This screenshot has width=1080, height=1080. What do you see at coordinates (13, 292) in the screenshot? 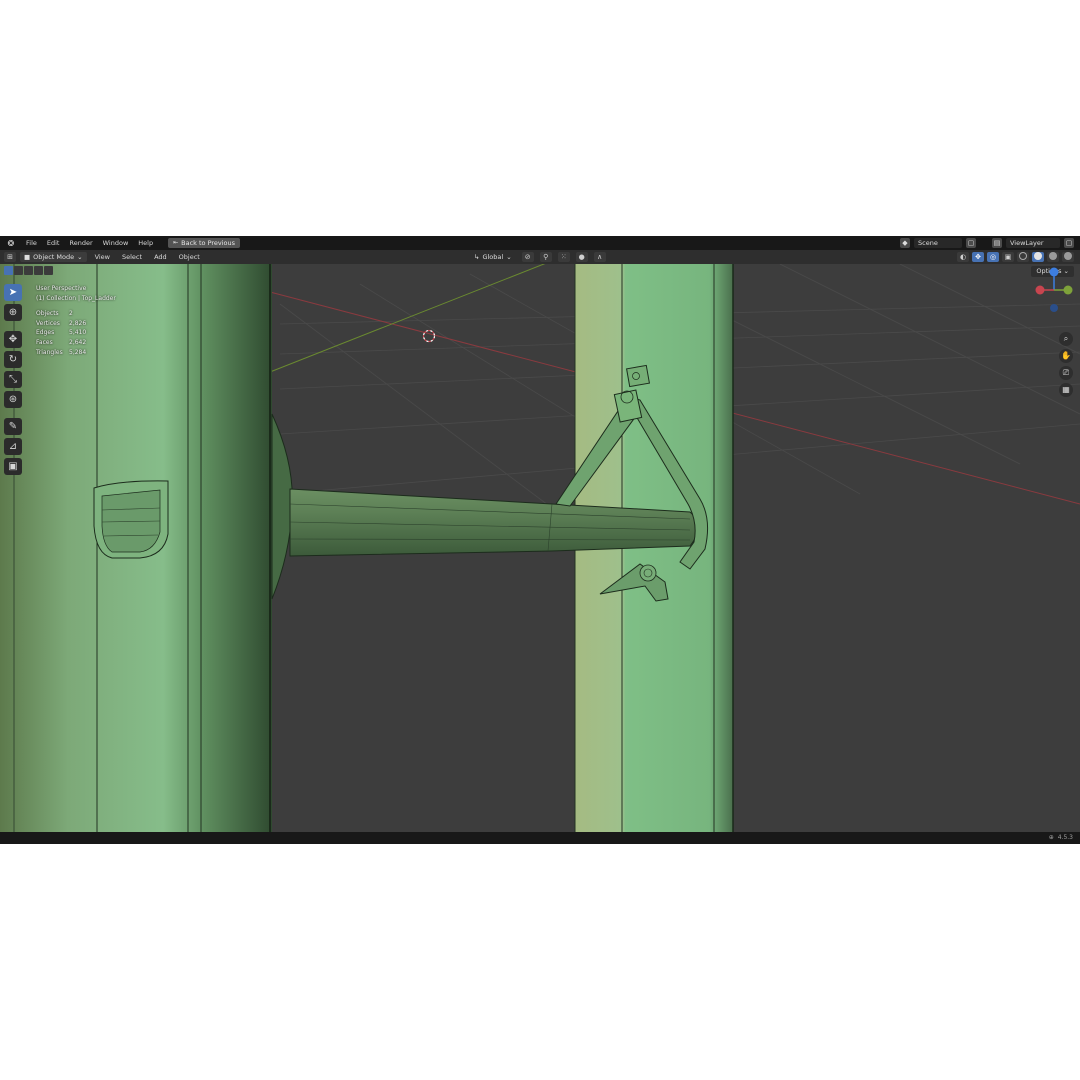
I see `select-box-icon: ➤` at bounding box center [13, 292].